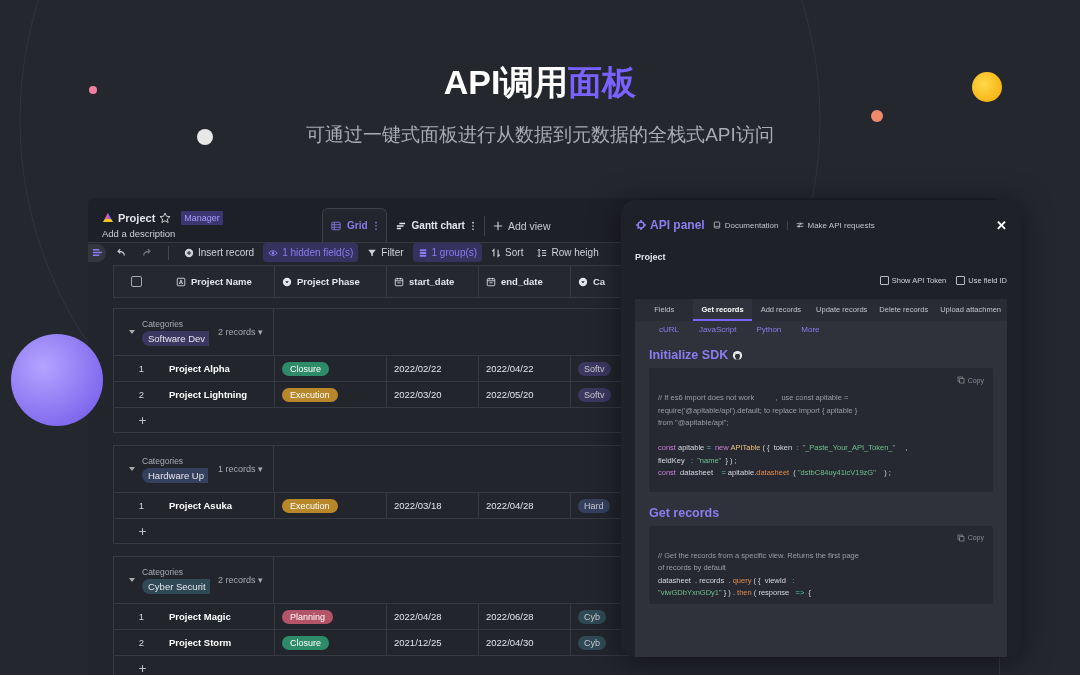 This screenshot has height=675, width=1080. I want to click on grid-icon, so click(336, 225).